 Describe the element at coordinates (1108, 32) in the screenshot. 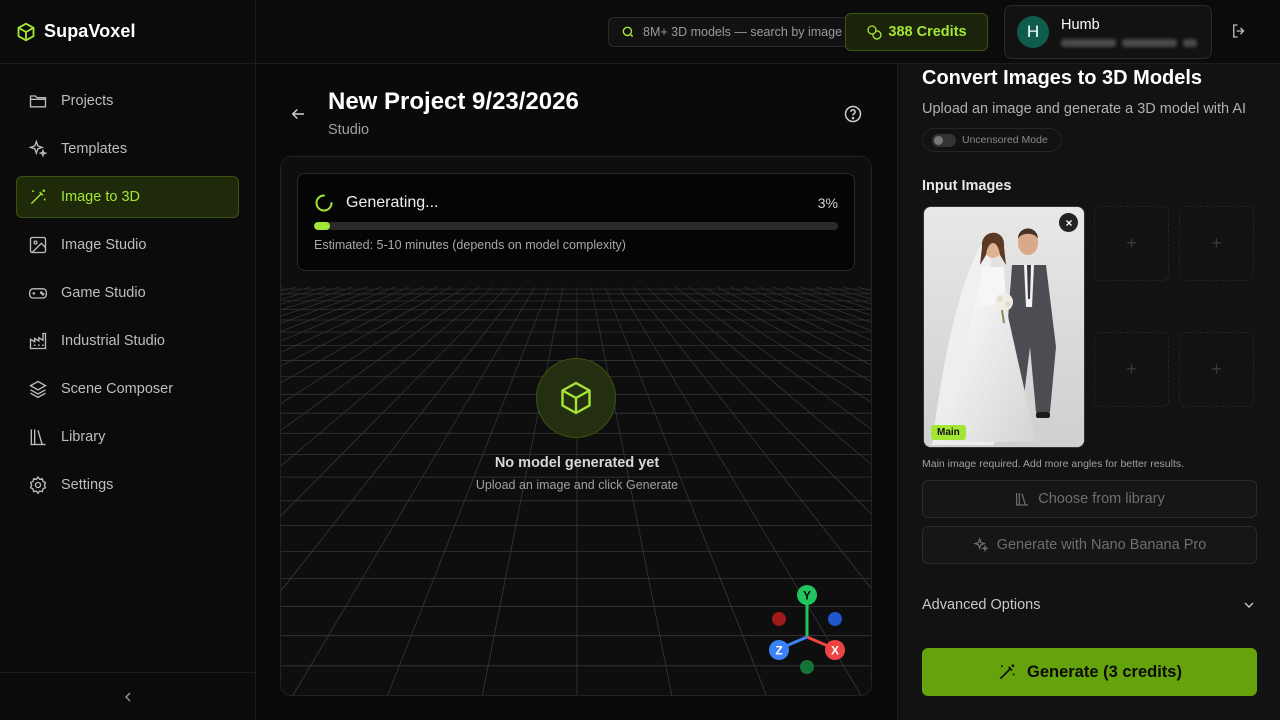

I see `user-menu: H Humb` at that location.